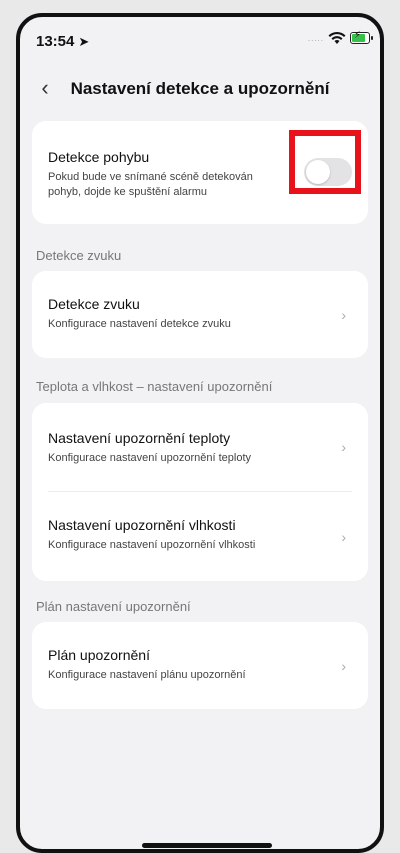  I want to click on alert-plan-title: Plán upozornění, so click(99, 655).